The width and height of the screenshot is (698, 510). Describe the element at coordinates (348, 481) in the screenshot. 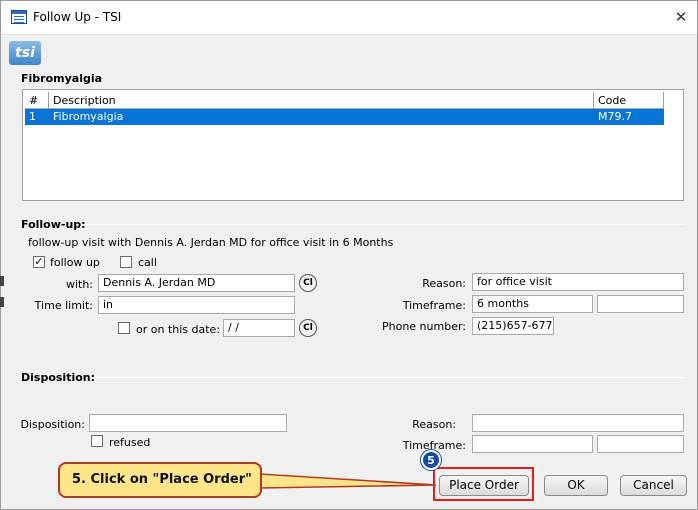

I see `callout-pointer` at that location.